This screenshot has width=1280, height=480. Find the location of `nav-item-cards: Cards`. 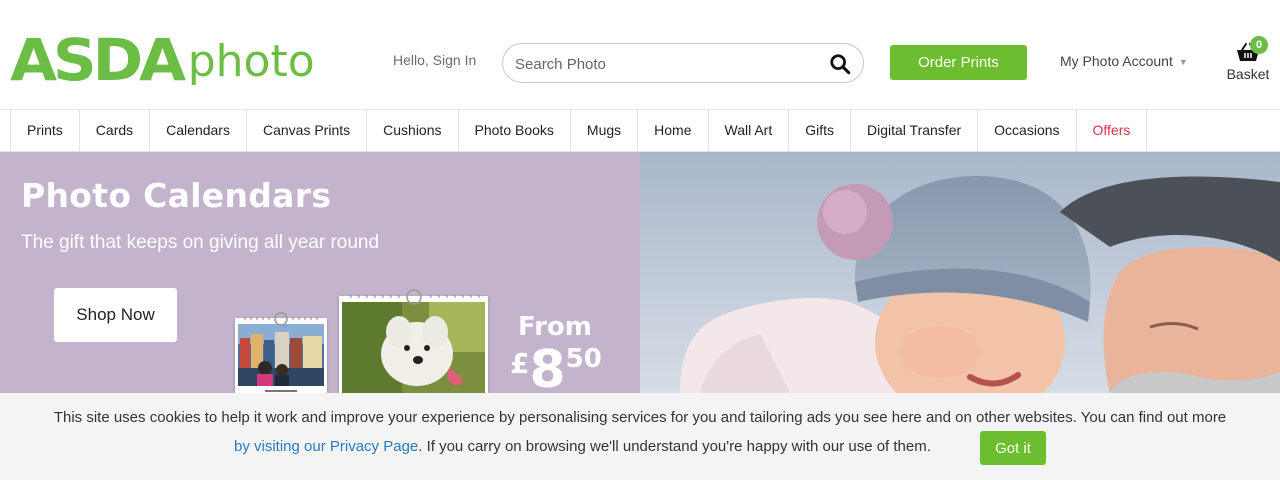

nav-item-cards: Cards is located at coordinates (113, 130).